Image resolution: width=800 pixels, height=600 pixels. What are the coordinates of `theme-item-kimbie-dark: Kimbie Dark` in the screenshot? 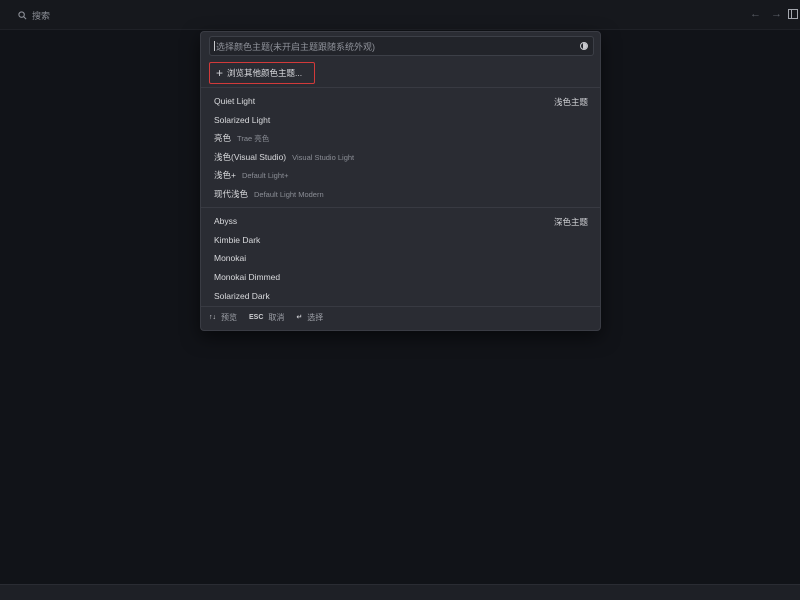 It's located at (402, 240).